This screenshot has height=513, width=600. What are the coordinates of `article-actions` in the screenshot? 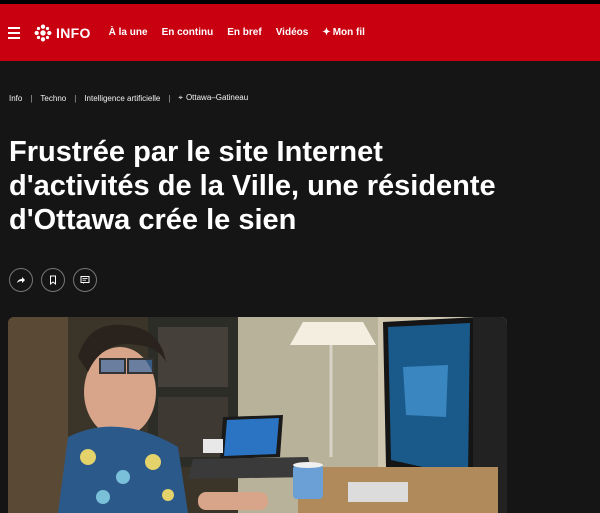 It's located at (53, 280).